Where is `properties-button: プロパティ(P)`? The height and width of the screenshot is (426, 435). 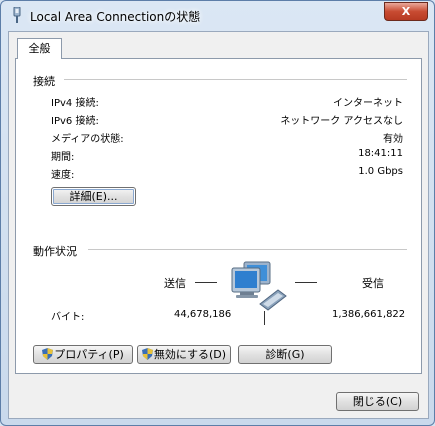 properties-button: プロパティ(P) is located at coordinates (83, 354).